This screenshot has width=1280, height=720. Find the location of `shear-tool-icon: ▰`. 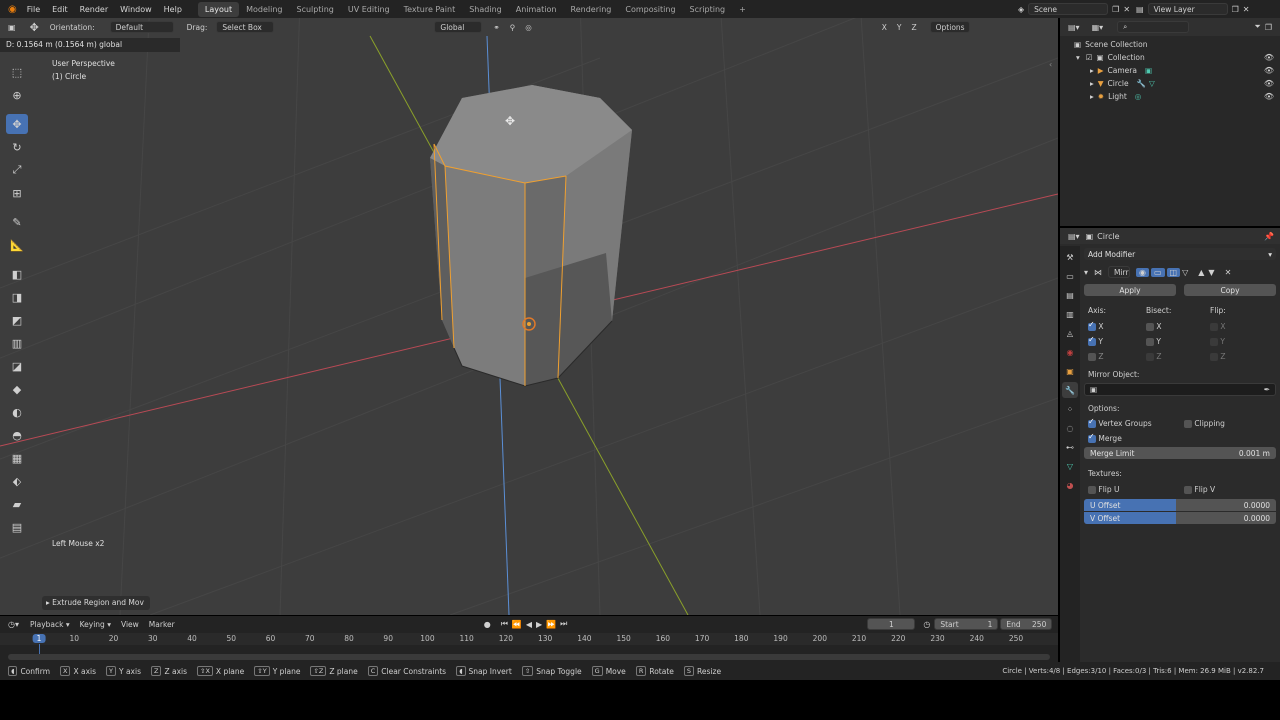

shear-tool-icon: ▰ is located at coordinates (17, 504).